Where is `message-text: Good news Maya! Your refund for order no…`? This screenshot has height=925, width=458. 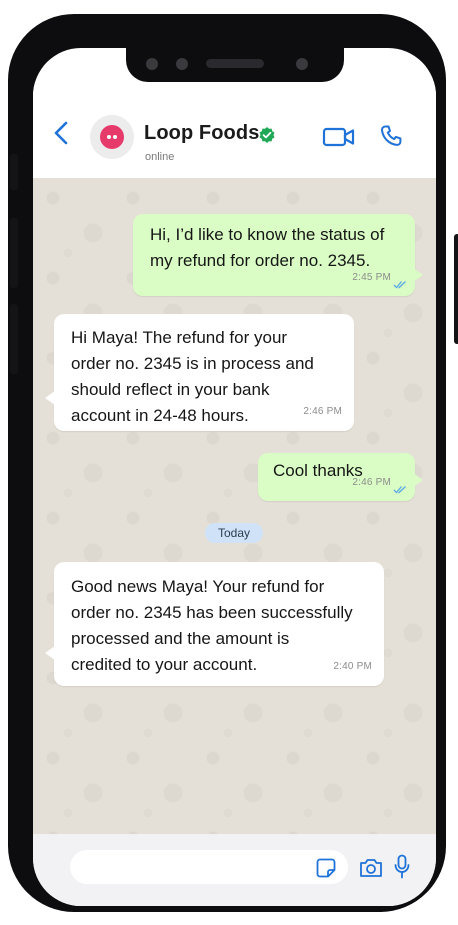
message-text: Good news Maya! Your refund for order no… is located at coordinates (212, 625).